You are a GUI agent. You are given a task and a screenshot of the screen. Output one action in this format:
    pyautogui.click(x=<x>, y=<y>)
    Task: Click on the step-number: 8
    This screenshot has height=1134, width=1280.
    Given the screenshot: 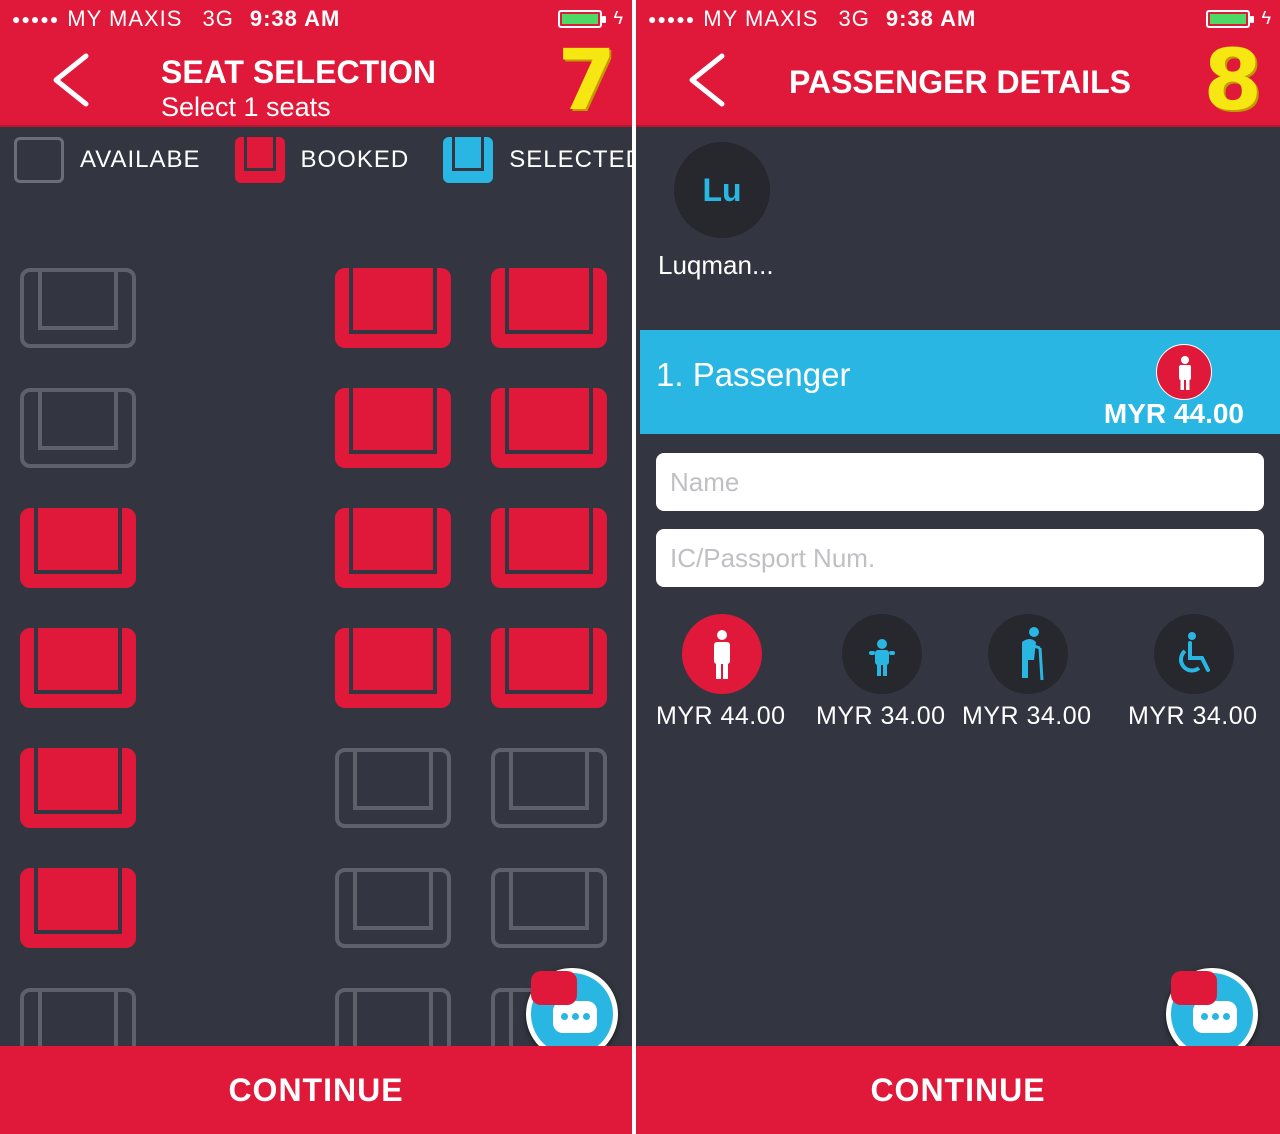 What is the action you would take?
    pyautogui.click(x=1232, y=80)
    